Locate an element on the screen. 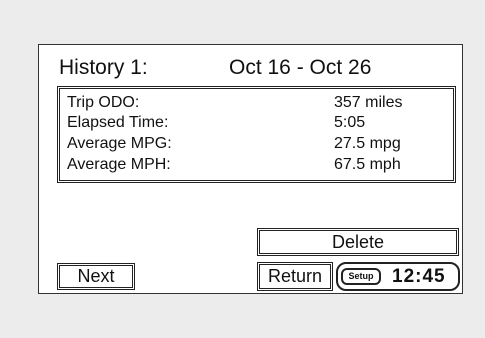  stat-label: Average MPH: is located at coordinates (119, 164).